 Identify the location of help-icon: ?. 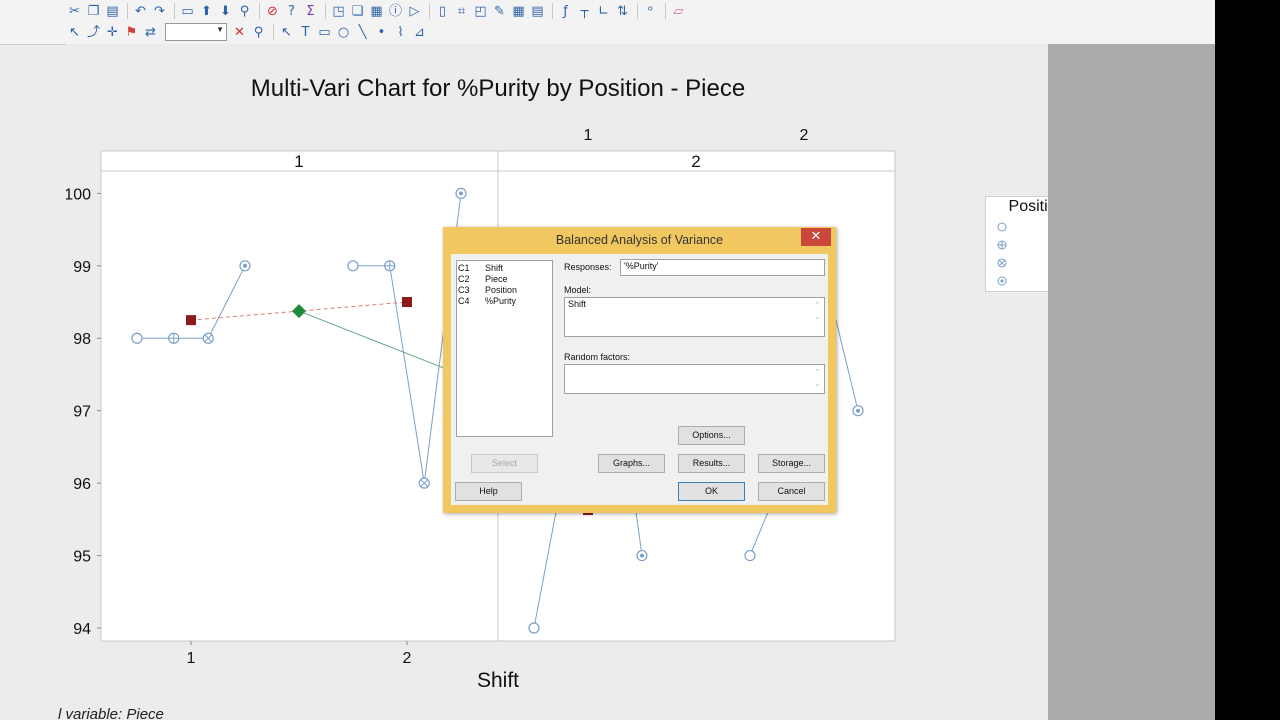
(291, 11).